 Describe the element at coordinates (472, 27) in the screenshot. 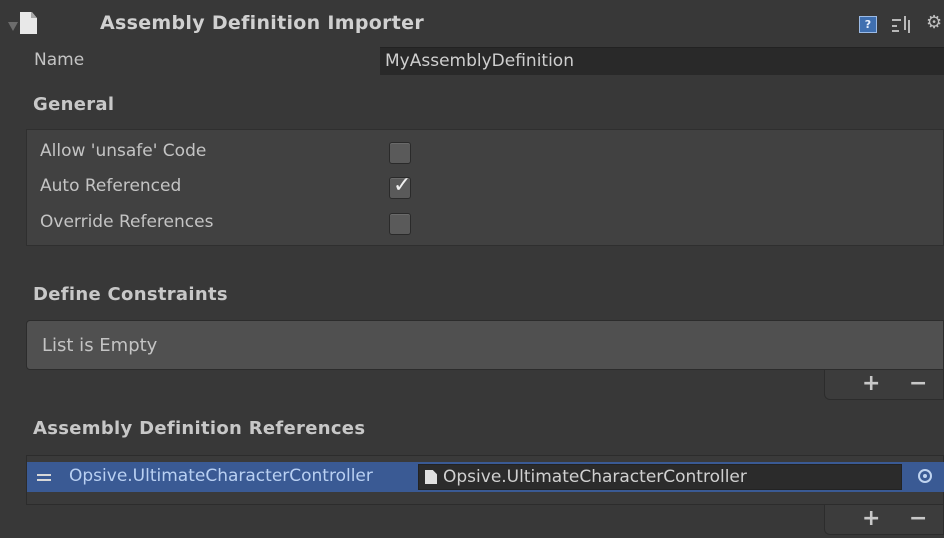

I see `inspector-header: Assembly Definition Importer ? ⚙` at that location.